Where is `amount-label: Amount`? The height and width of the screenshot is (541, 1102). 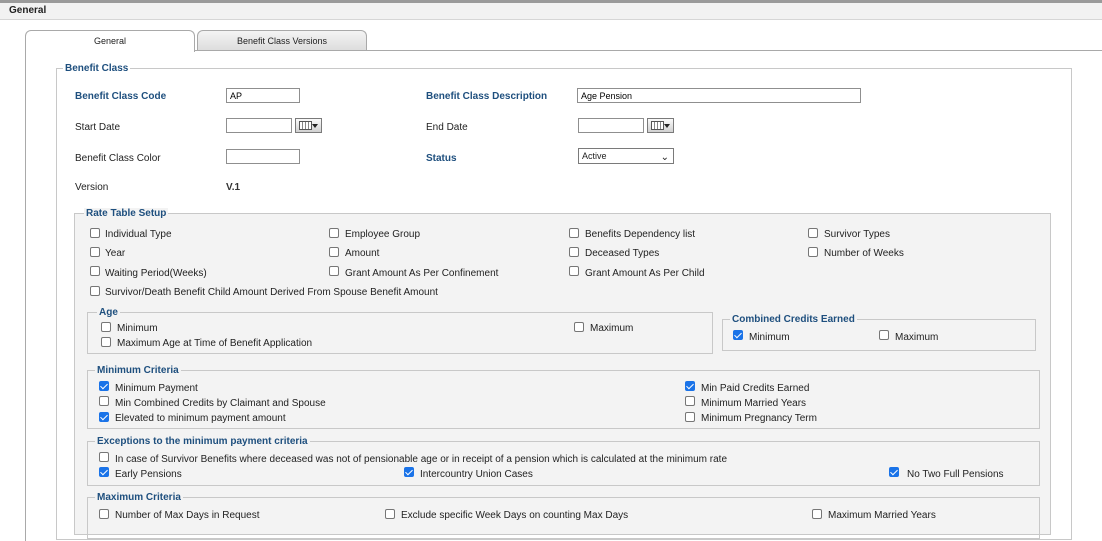 amount-label: Amount is located at coordinates (362, 253).